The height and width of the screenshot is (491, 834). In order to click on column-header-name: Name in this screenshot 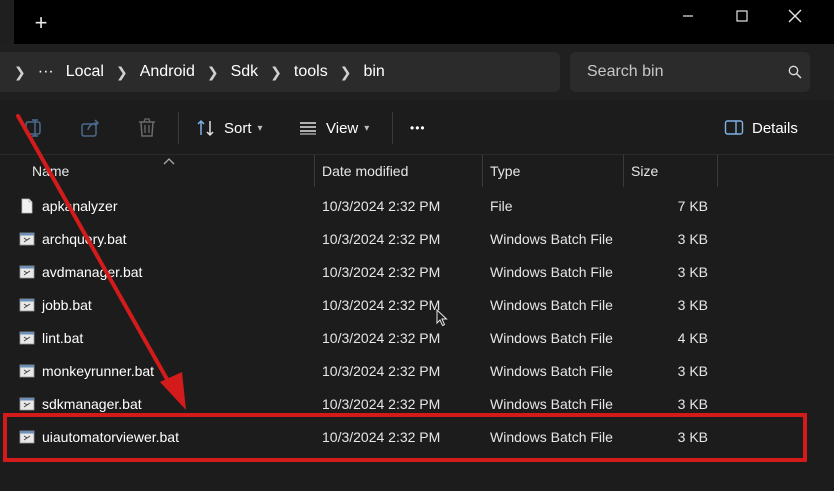, I will do `click(50, 171)`.